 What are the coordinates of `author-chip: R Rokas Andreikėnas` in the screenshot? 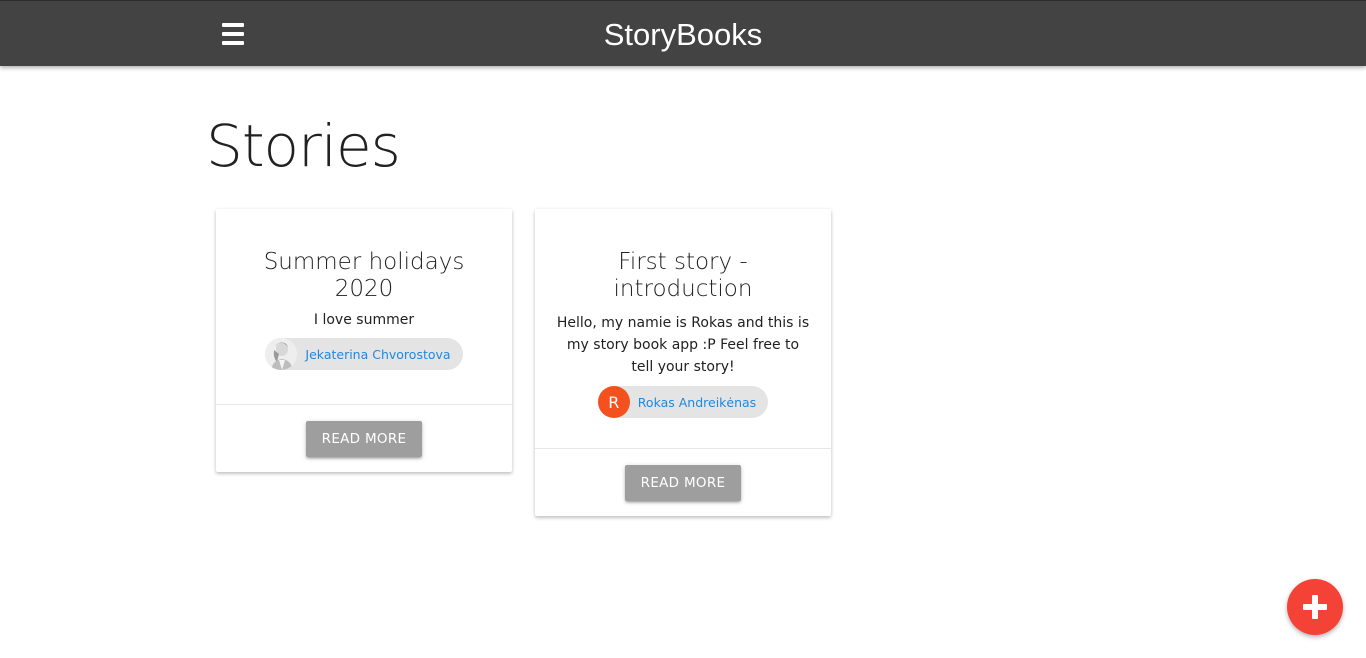 It's located at (683, 402).